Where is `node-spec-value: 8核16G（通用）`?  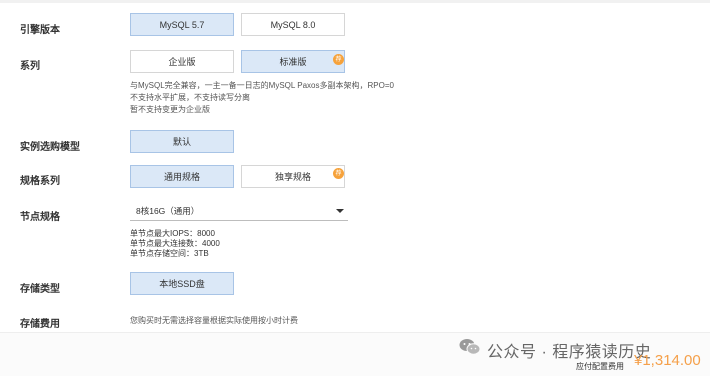 node-spec-value: 8核16G（通用） is located at coordinates (168, 210).